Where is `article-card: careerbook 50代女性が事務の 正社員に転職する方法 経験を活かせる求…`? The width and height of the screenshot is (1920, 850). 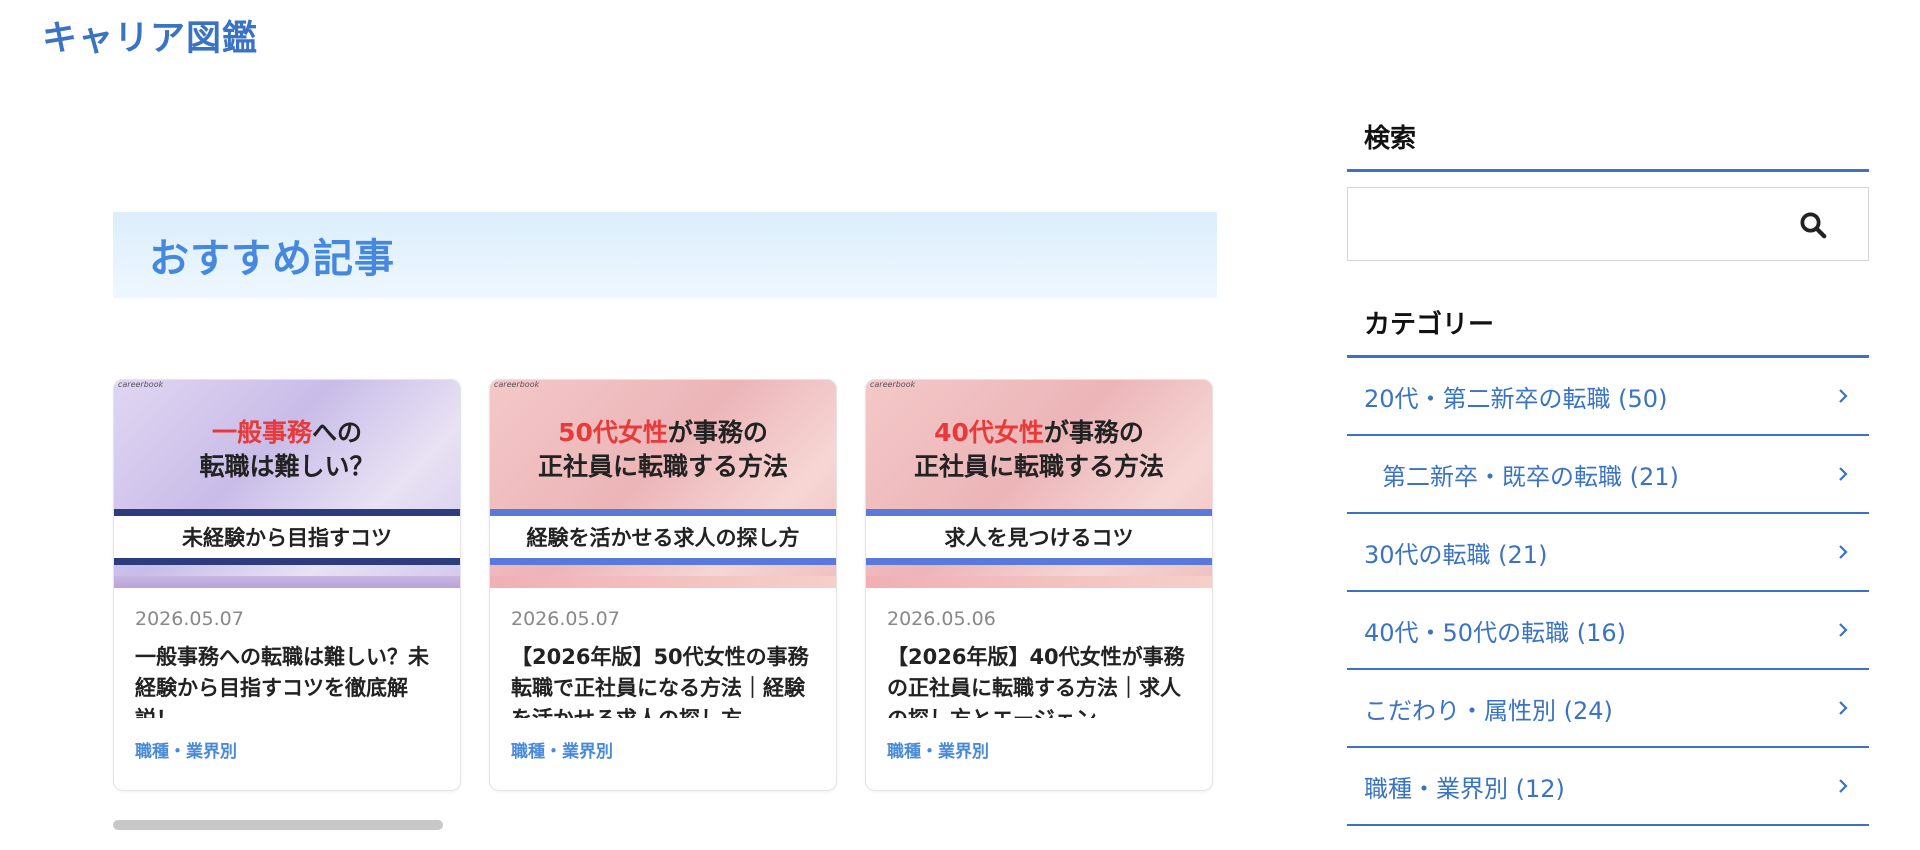 article-card: careerbook 50代女性が事務の 正社員に転職する方法 経験を活かせる求… is located at coordinates (663, 585).